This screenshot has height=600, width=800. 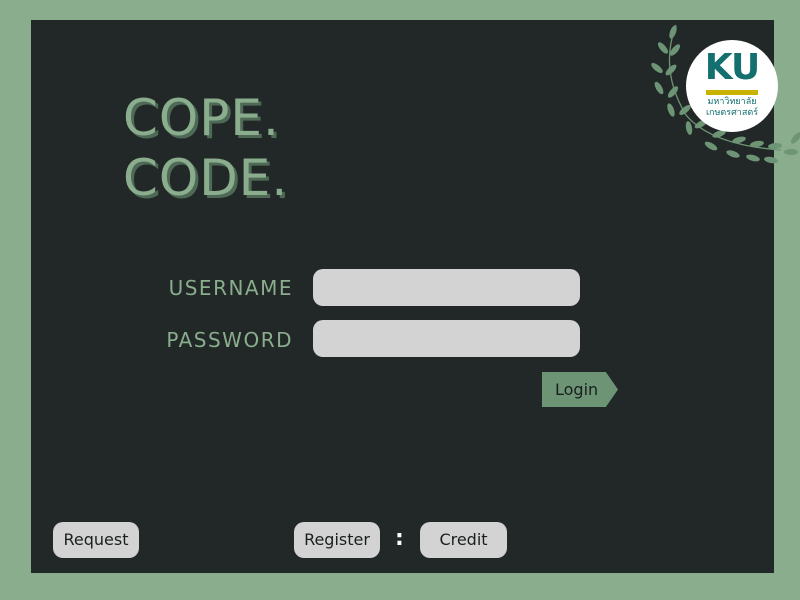 I want to click on login-button: Login, so click(x=580, y=389).